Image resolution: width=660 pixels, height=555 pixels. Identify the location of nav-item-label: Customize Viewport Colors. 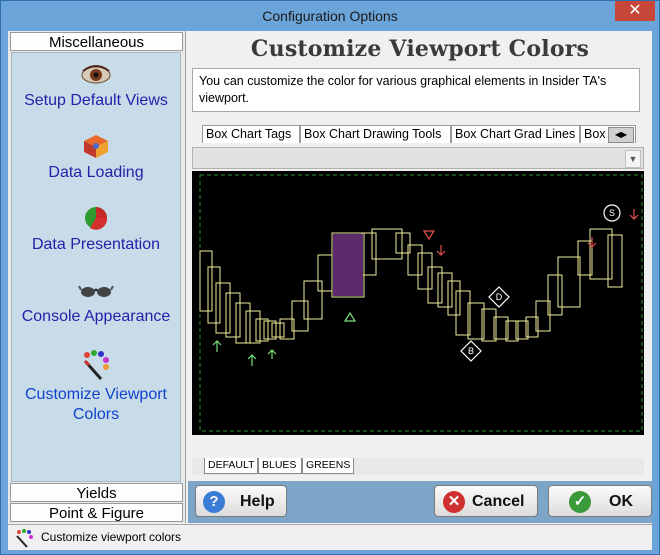
(96, 404).